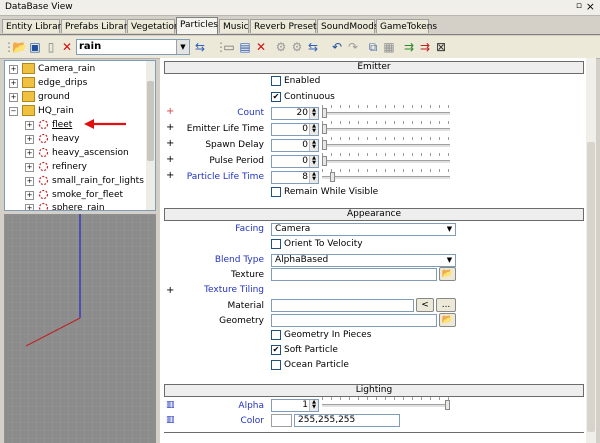 The height and width of the screenshot is (443, 600). Describe the element at coordinates (97, 26) in the screenshot. I see `tab-prefabs-library: Prefabs Library` at that location.